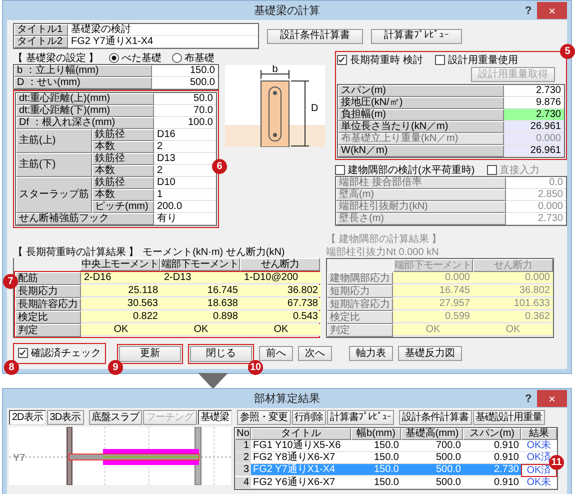  Describe the element at coordinates (421, 103) in the screenshot. I see `row-label: 接地圧(kN/㎡)` at that location.